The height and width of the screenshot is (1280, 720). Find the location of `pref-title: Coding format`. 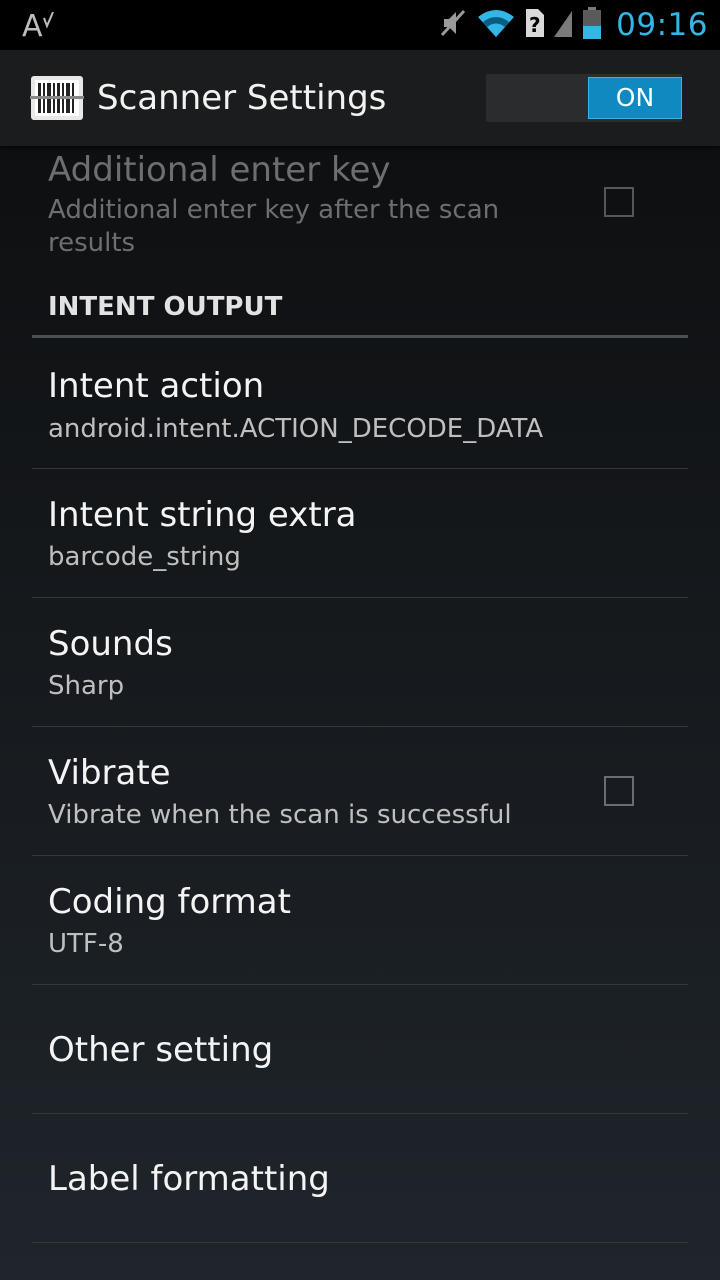

pref-title: Coding format is located at coordinates (169, 902).